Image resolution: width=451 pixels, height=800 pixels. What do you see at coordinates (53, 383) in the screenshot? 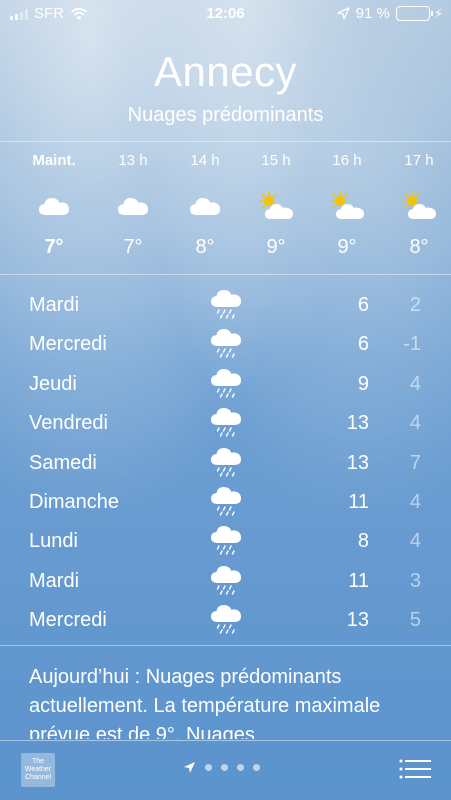
I see `day-name: Jeudi` at bounding box center [53, 383].